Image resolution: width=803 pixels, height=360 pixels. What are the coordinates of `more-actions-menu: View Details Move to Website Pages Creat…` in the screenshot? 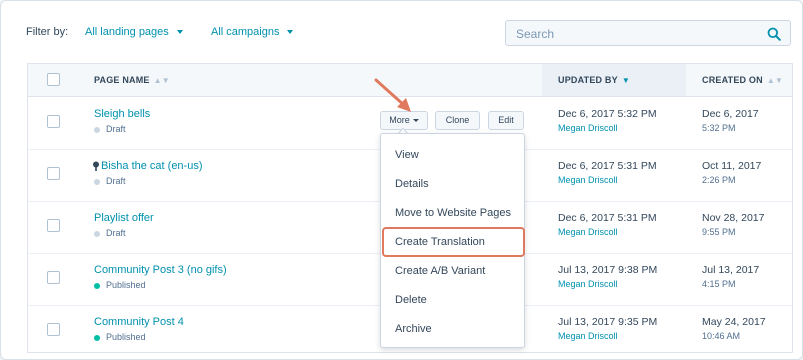 It's located at (452, 240).